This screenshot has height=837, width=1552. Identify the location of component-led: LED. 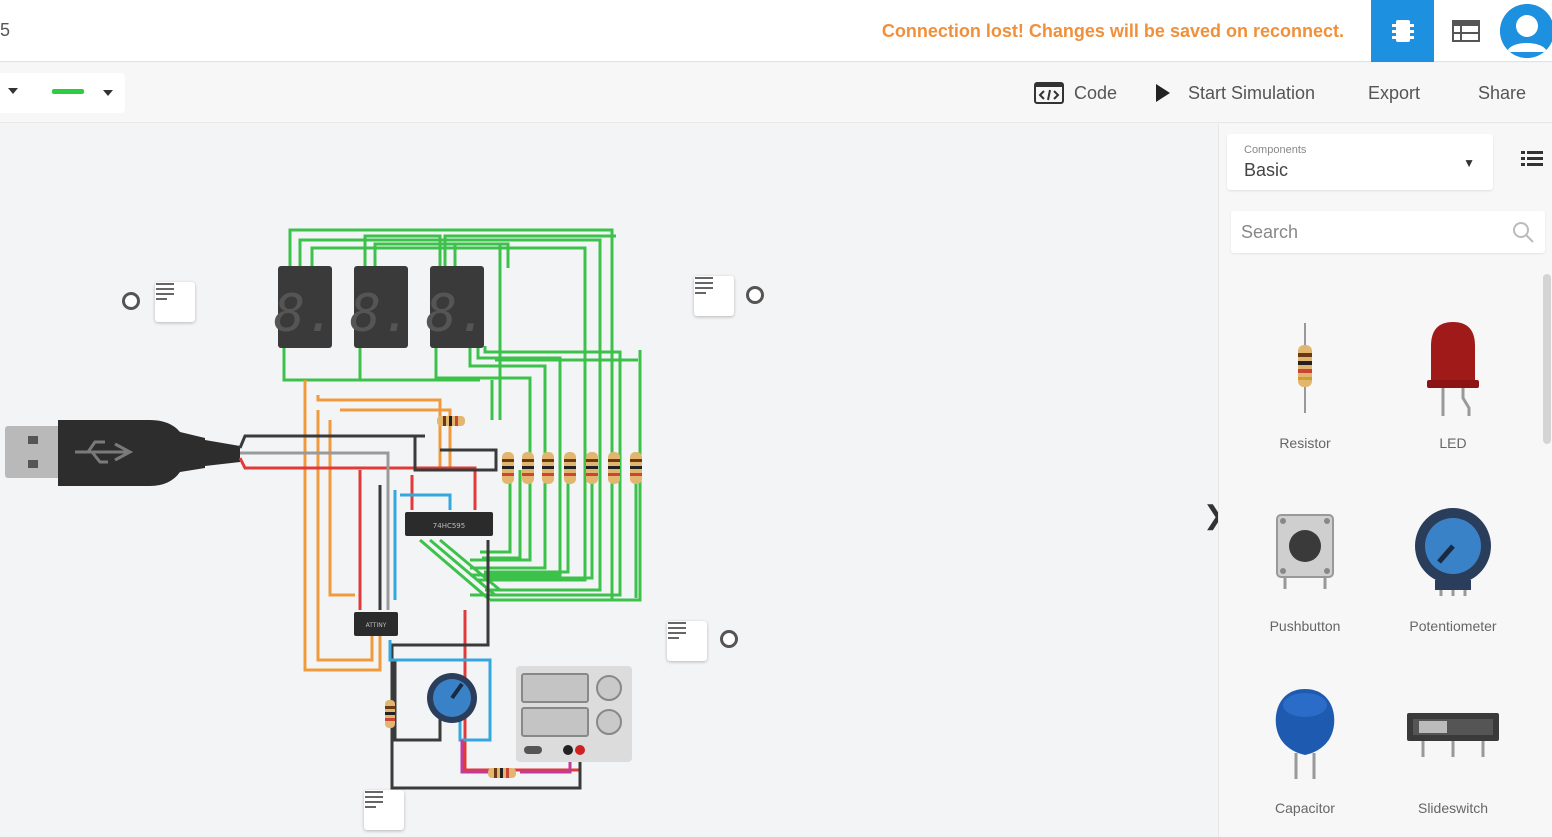
(1453, 384).